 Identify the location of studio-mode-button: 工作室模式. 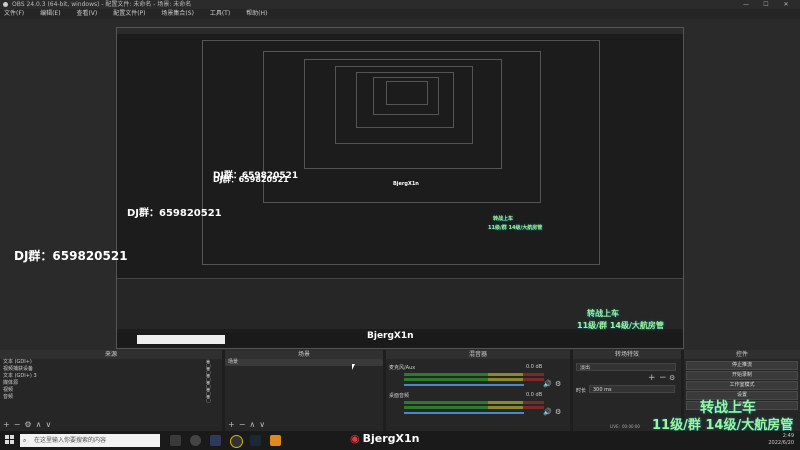
(742, 385).